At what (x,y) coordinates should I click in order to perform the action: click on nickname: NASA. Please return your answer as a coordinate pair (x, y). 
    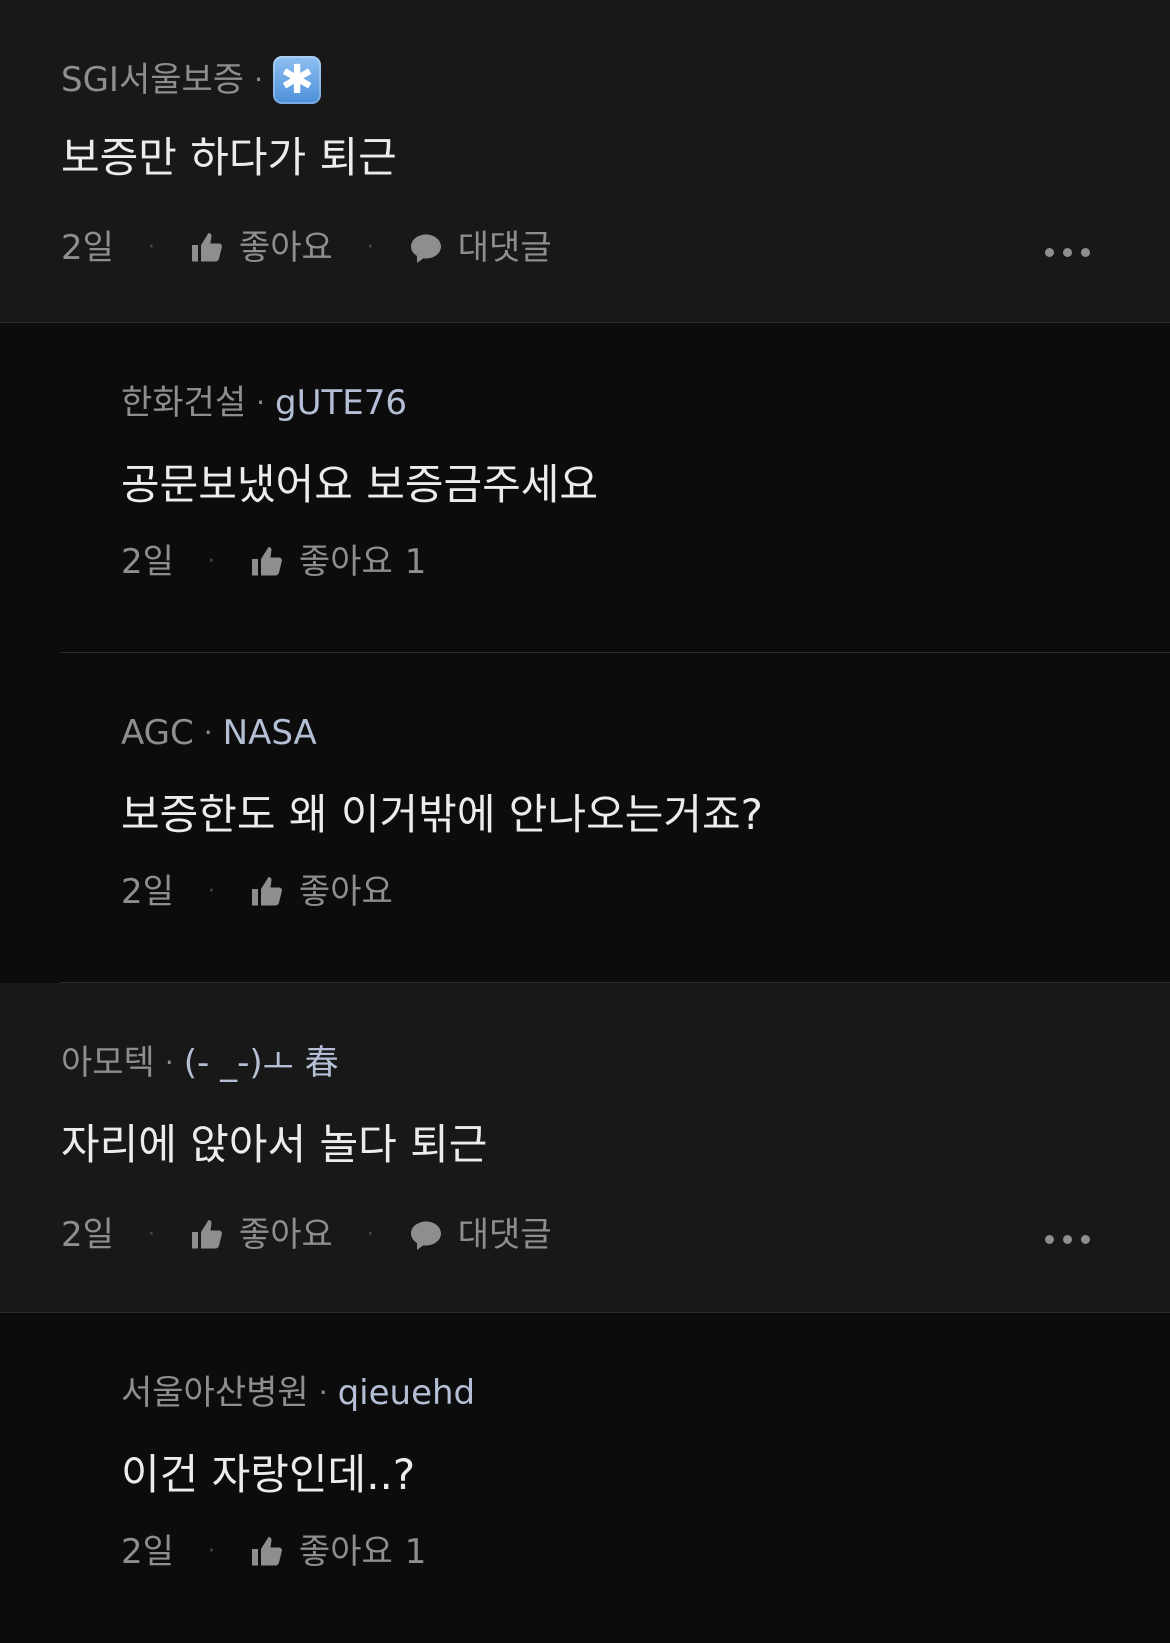
    Looking at the image, I should click on (269, 733).